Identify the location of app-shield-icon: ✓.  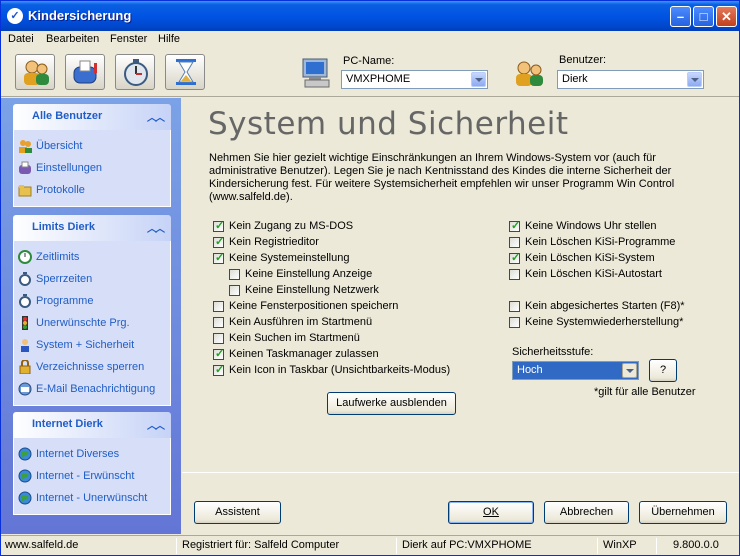
(15, 16).